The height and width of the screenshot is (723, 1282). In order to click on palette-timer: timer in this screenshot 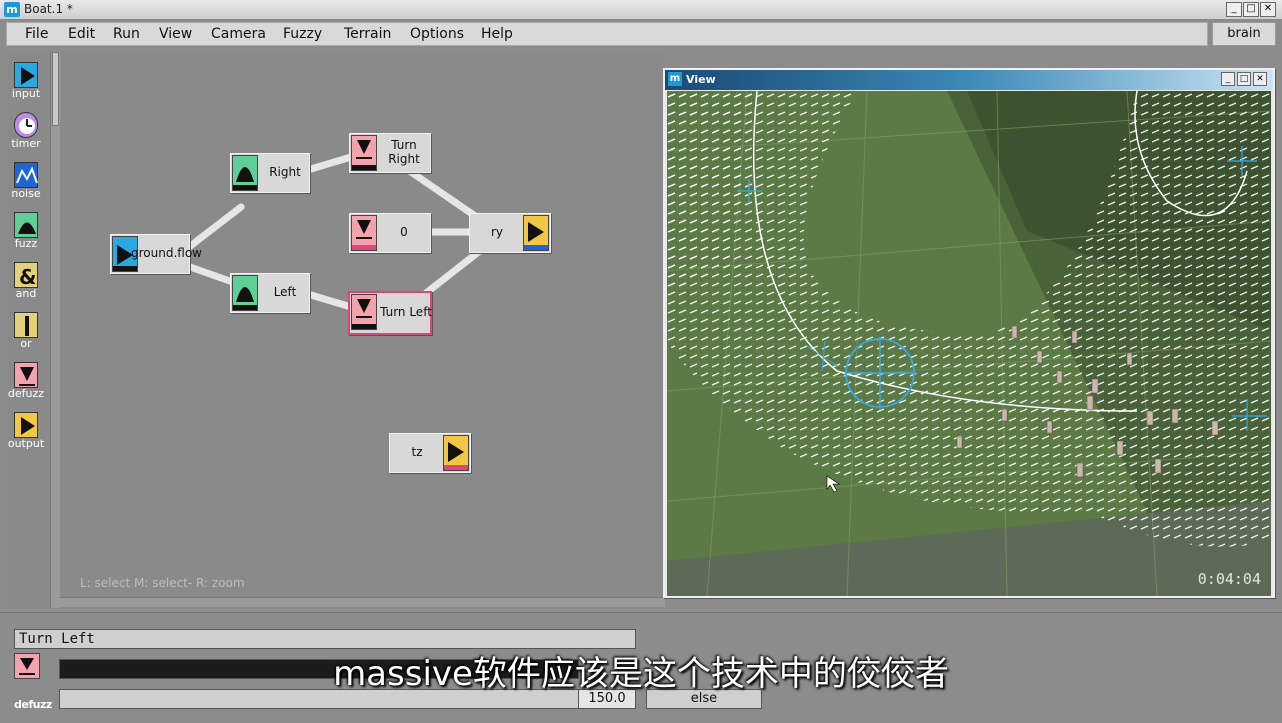, I will do `click(26, 136)`.